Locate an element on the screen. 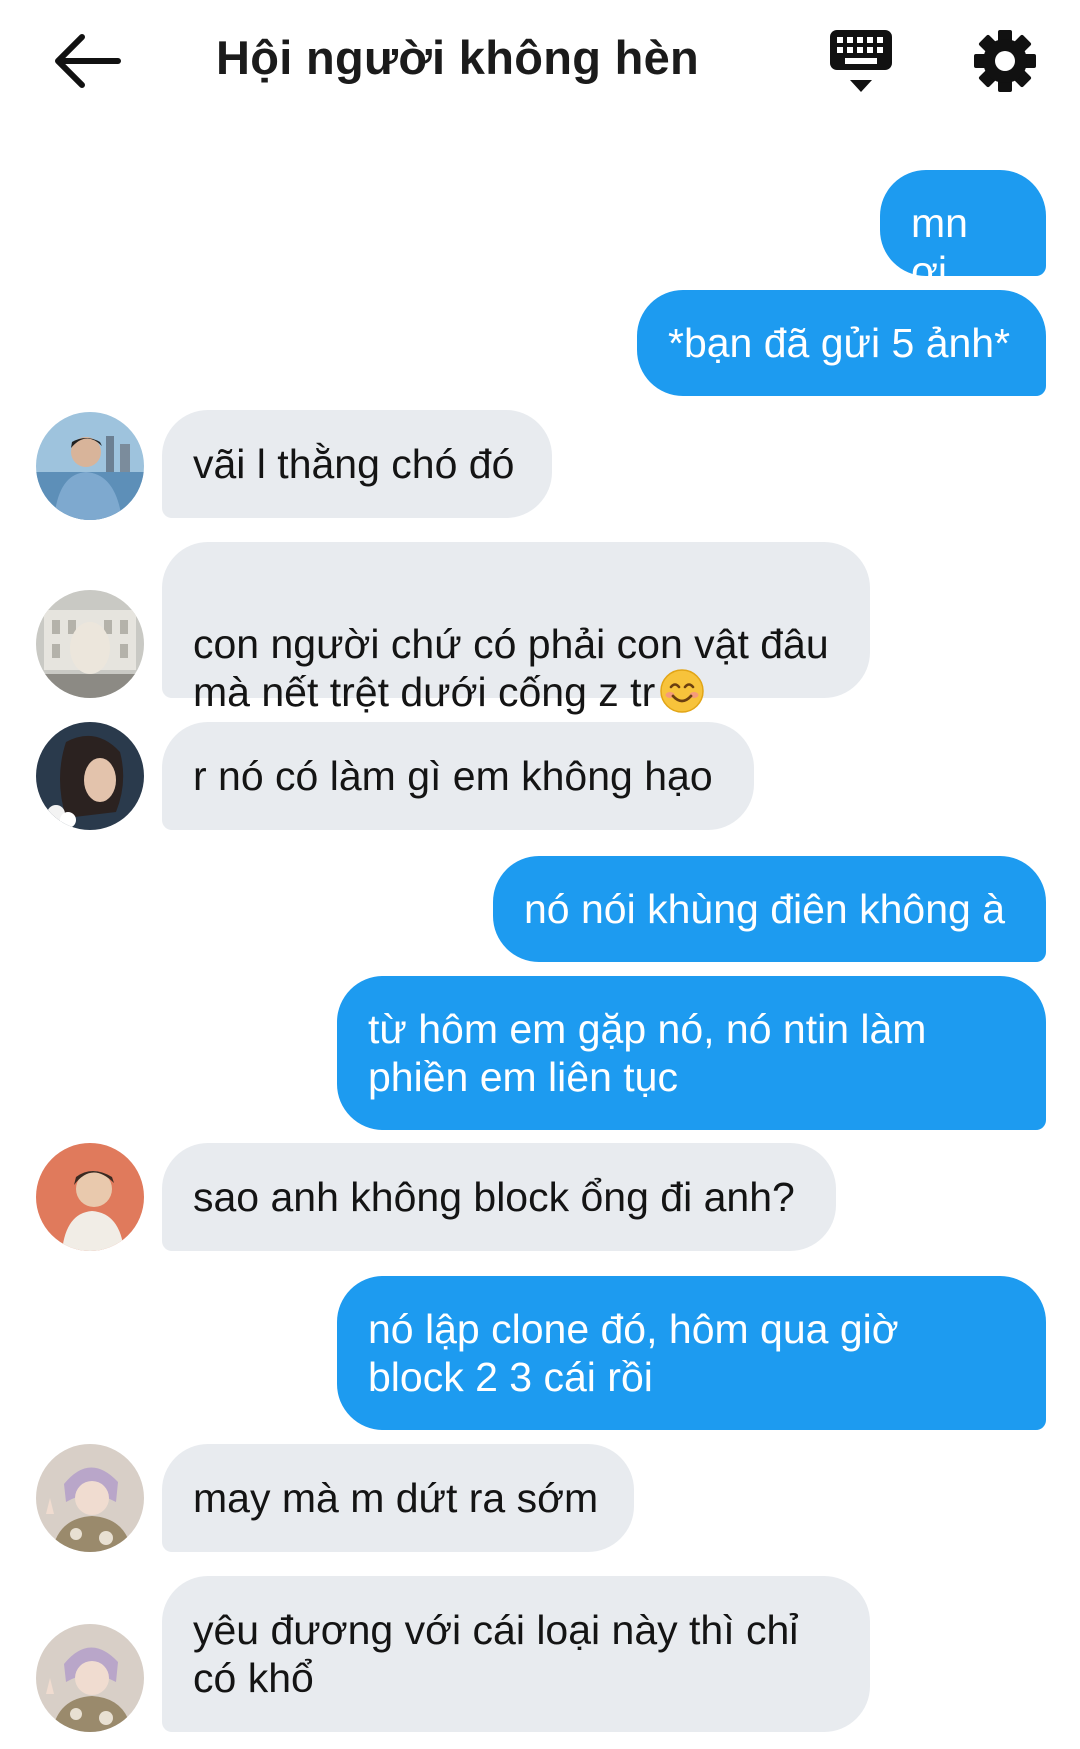  group-title: Hội người không hèn is located at coordinates (458, 57).